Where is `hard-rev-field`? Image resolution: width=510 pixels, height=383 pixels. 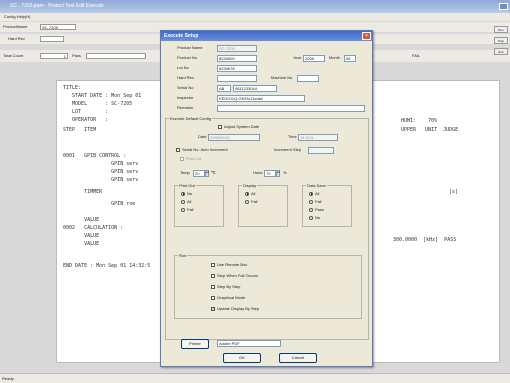 hard-rev-field is located at coordinates (52, 39).